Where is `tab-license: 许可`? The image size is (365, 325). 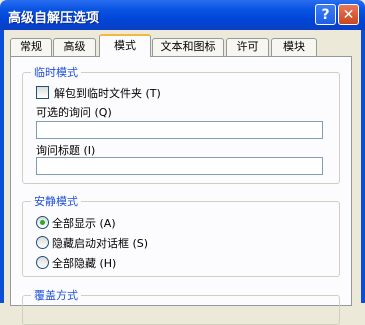 tab-license: 许可 is located at coordinates (247, 47).